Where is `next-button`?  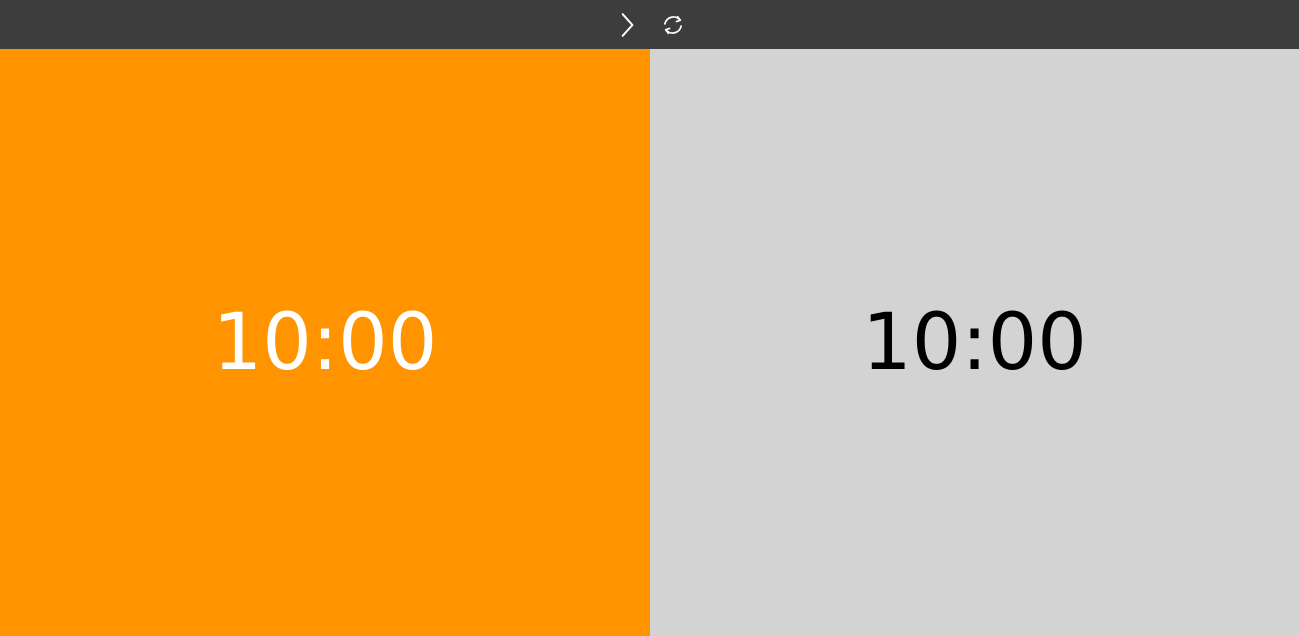
next-button is located at coordinates (627, 25).